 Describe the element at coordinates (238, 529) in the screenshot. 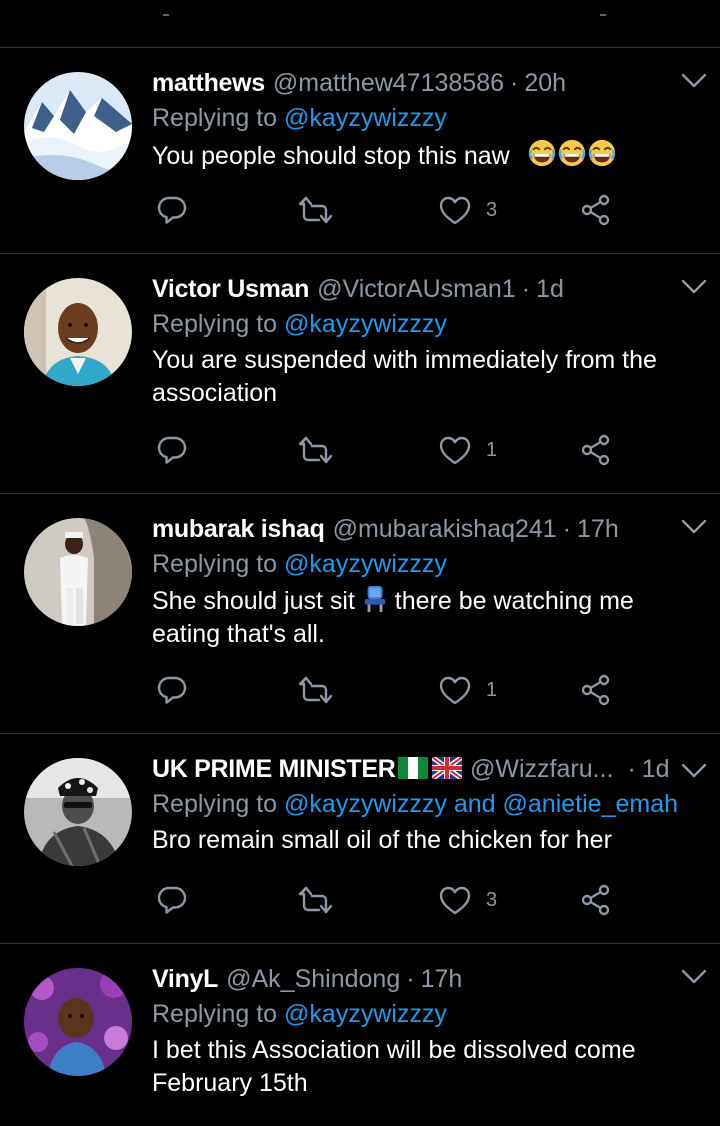

I see `display-name: mubarak ishaq` at that location.